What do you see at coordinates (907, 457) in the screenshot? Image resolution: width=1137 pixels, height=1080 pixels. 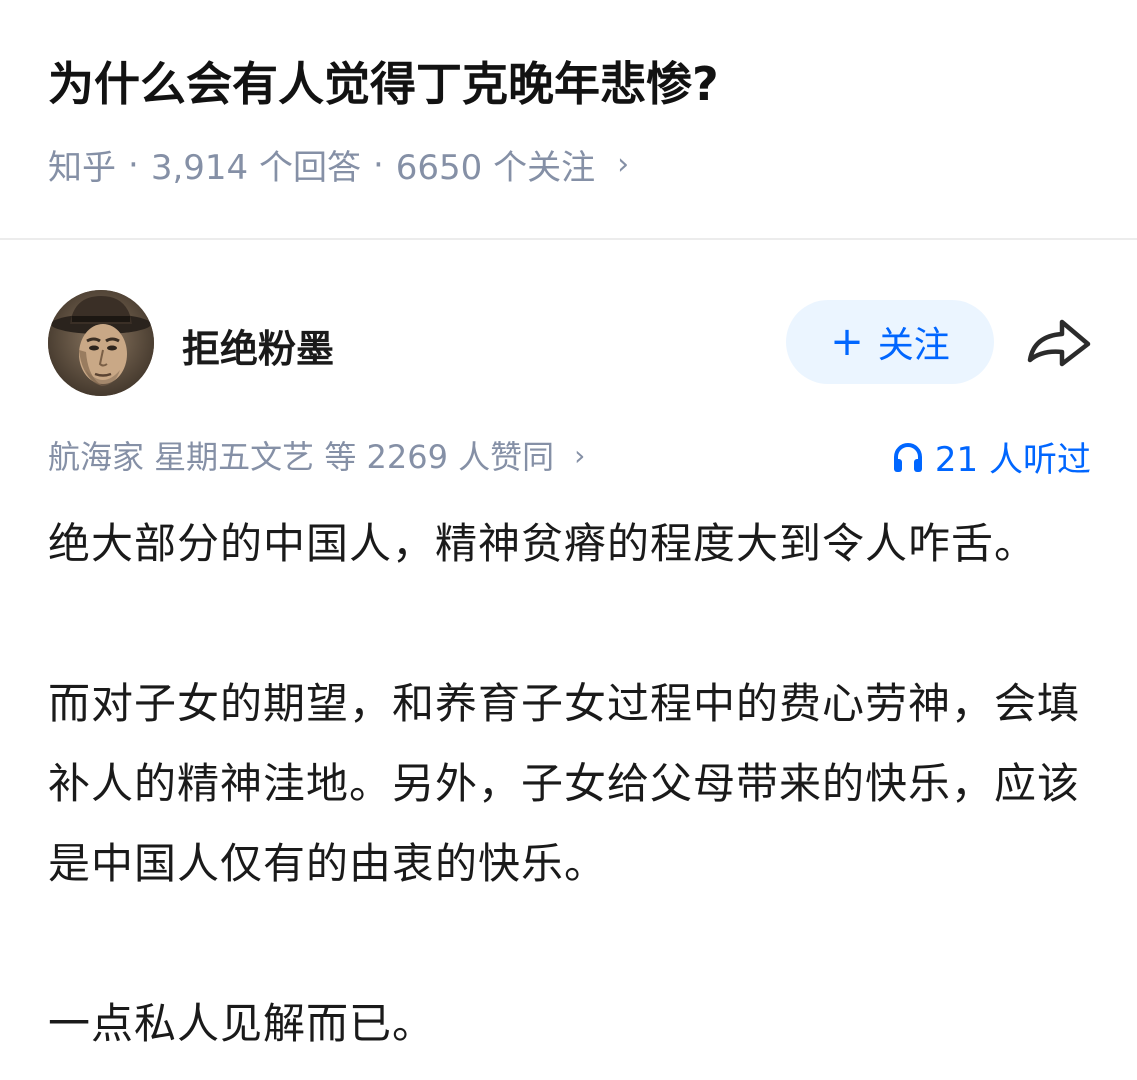 I see `headphones-icon` at bounding box center [907, 457].